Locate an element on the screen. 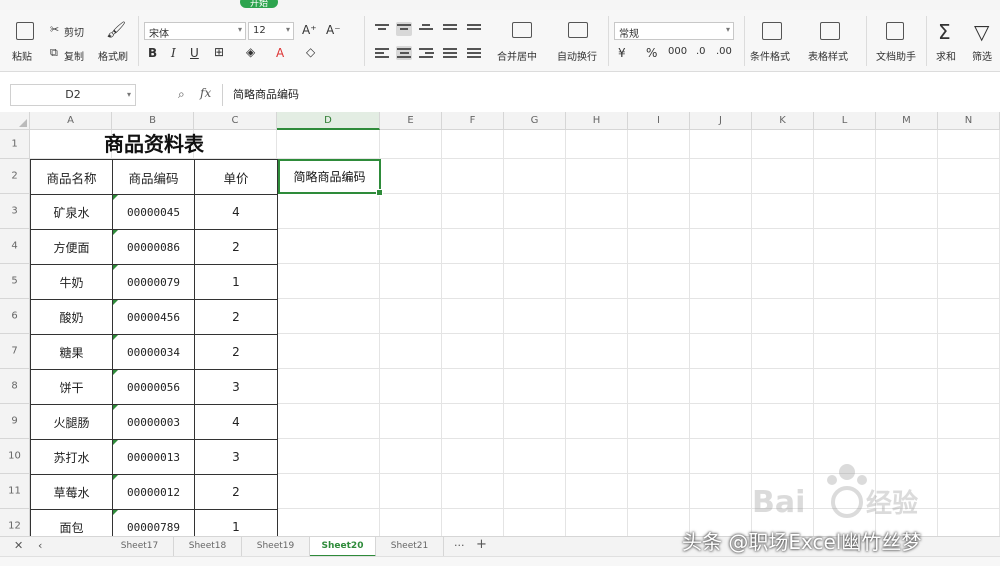 This screenshot has width=1000, height=566. conditional-format-icon is located at coordinates (772, 31).